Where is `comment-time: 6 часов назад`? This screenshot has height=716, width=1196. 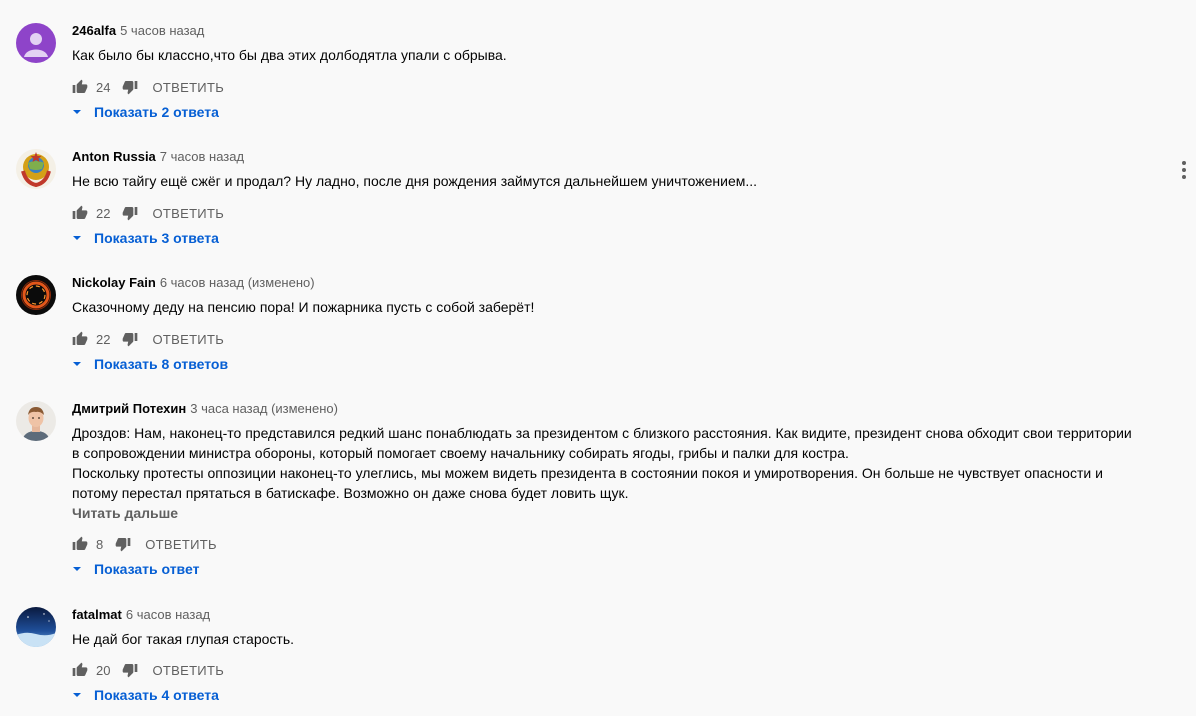 comment-time: 6 часов назад is located at coordinates (168, 614).